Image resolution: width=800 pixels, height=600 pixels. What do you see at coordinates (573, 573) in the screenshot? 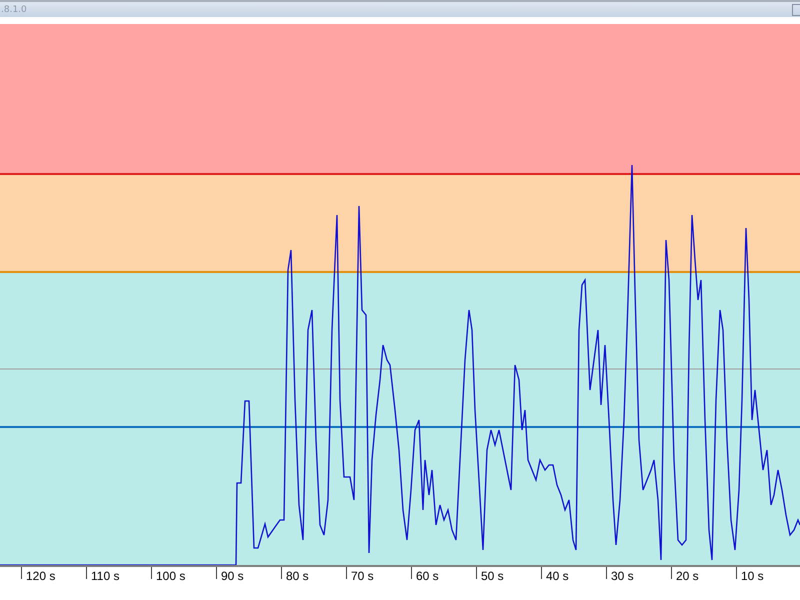
I see `axis-tick-label: 40 s` at bounding box center [573, 573].